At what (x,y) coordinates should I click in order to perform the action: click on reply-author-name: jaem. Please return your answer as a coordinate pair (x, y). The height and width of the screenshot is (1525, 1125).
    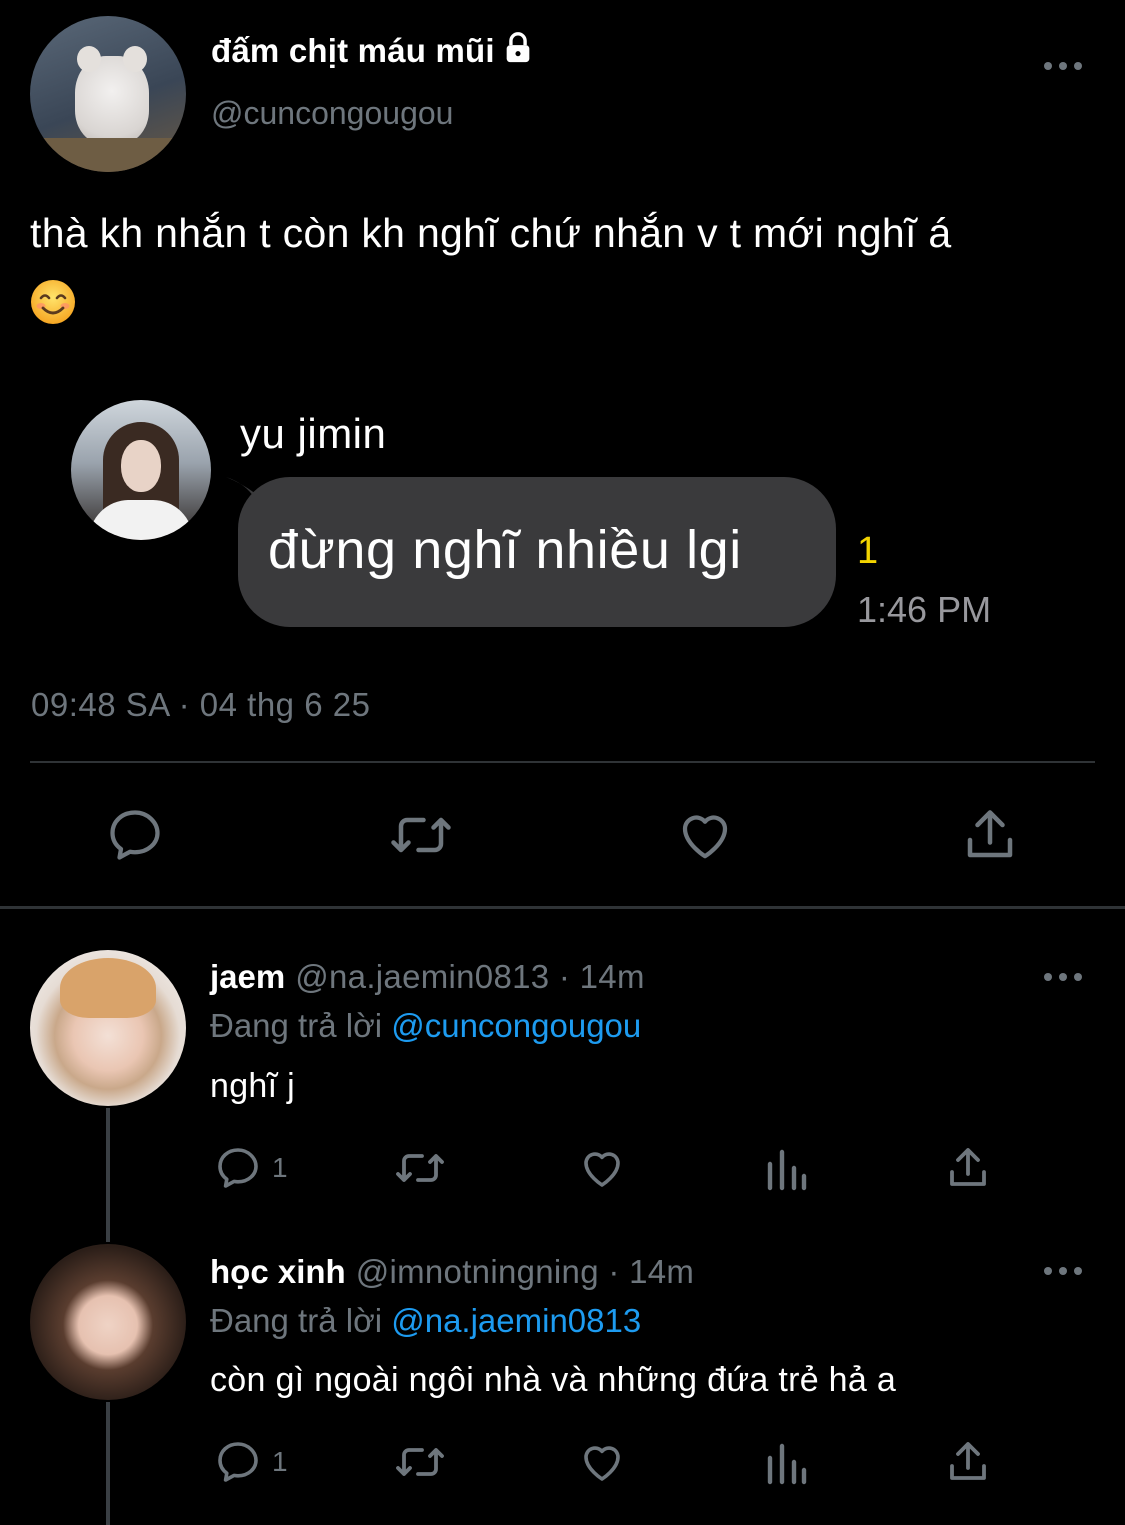
    Looking at the image, I should click on (247, 976).